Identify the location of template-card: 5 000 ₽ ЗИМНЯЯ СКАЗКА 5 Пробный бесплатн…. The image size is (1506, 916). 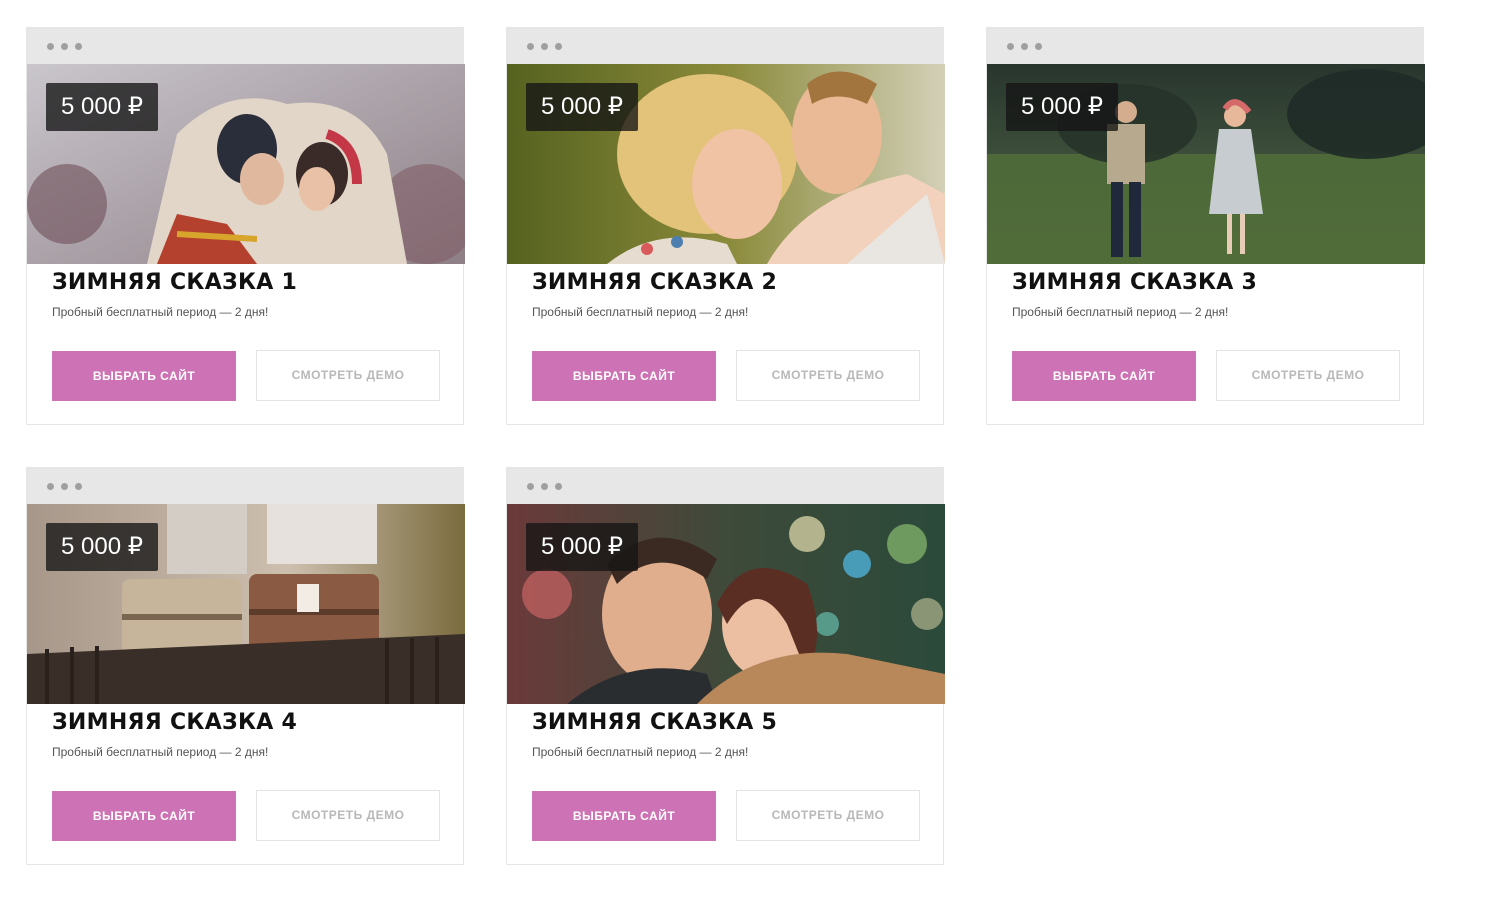
(725, 666).